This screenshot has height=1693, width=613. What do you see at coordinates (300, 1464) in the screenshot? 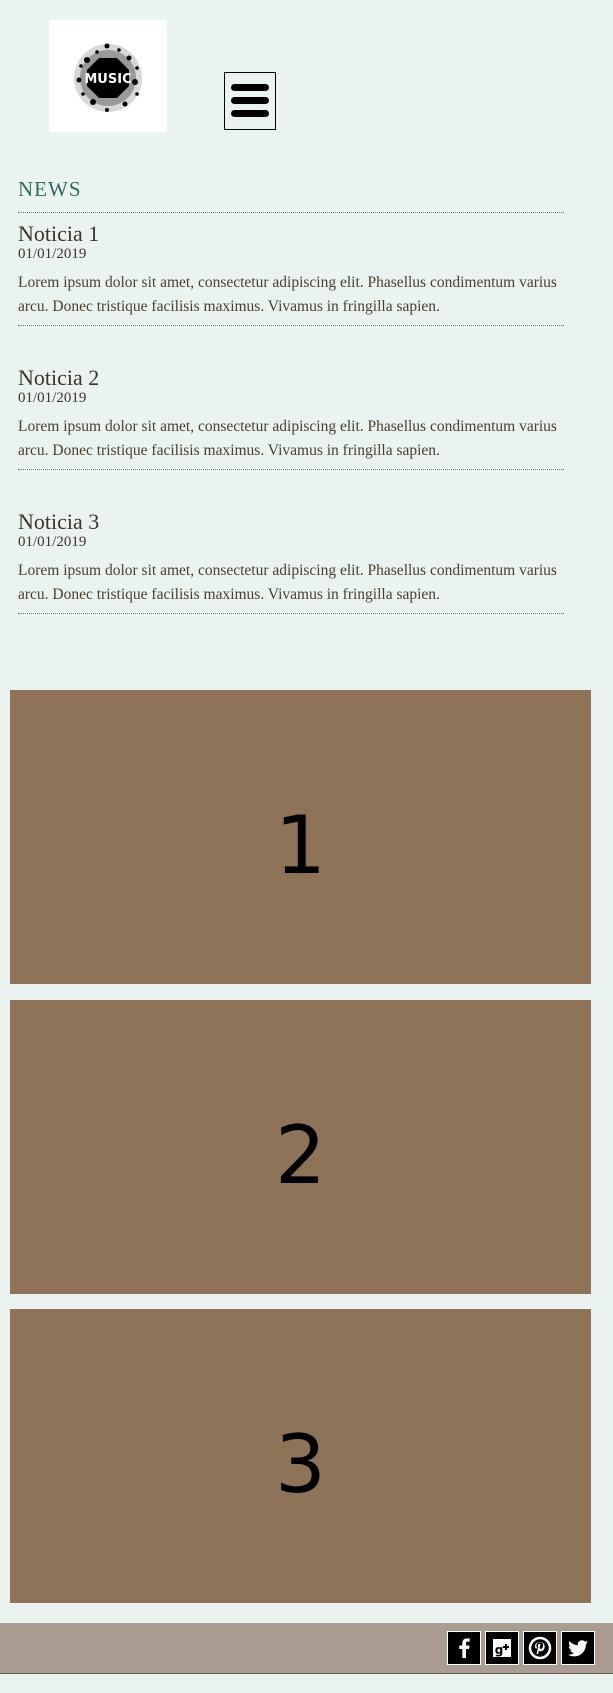
I see `slide-label: 3` at bounding box center [300, 1464].